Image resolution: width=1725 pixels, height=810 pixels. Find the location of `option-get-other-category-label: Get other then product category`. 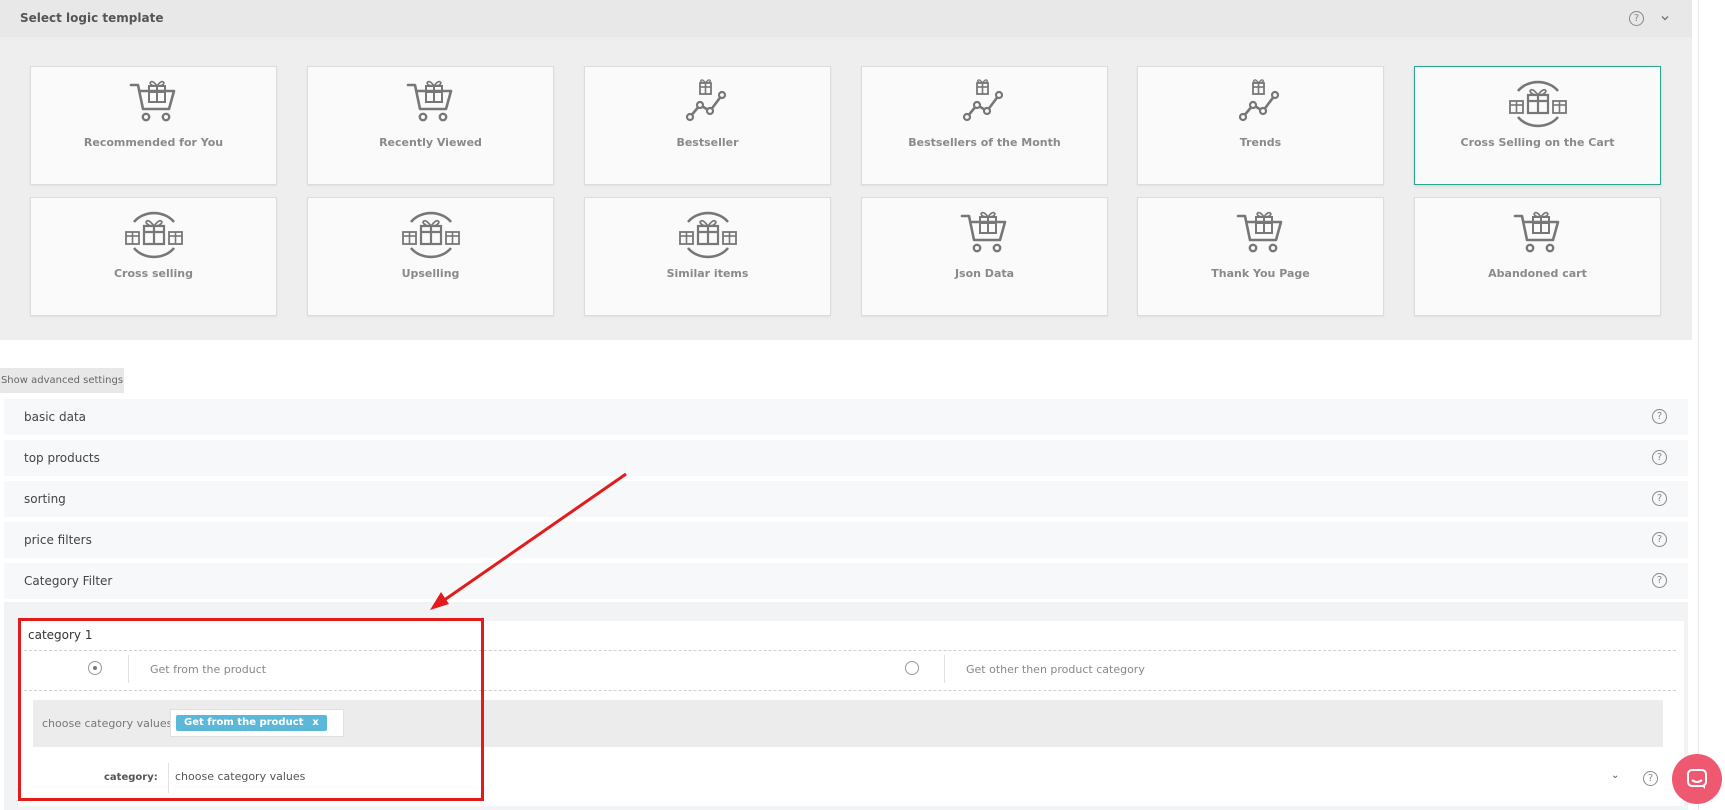

option-get-other-category-label: Get other then product category is located at coordinates (1055, 669).